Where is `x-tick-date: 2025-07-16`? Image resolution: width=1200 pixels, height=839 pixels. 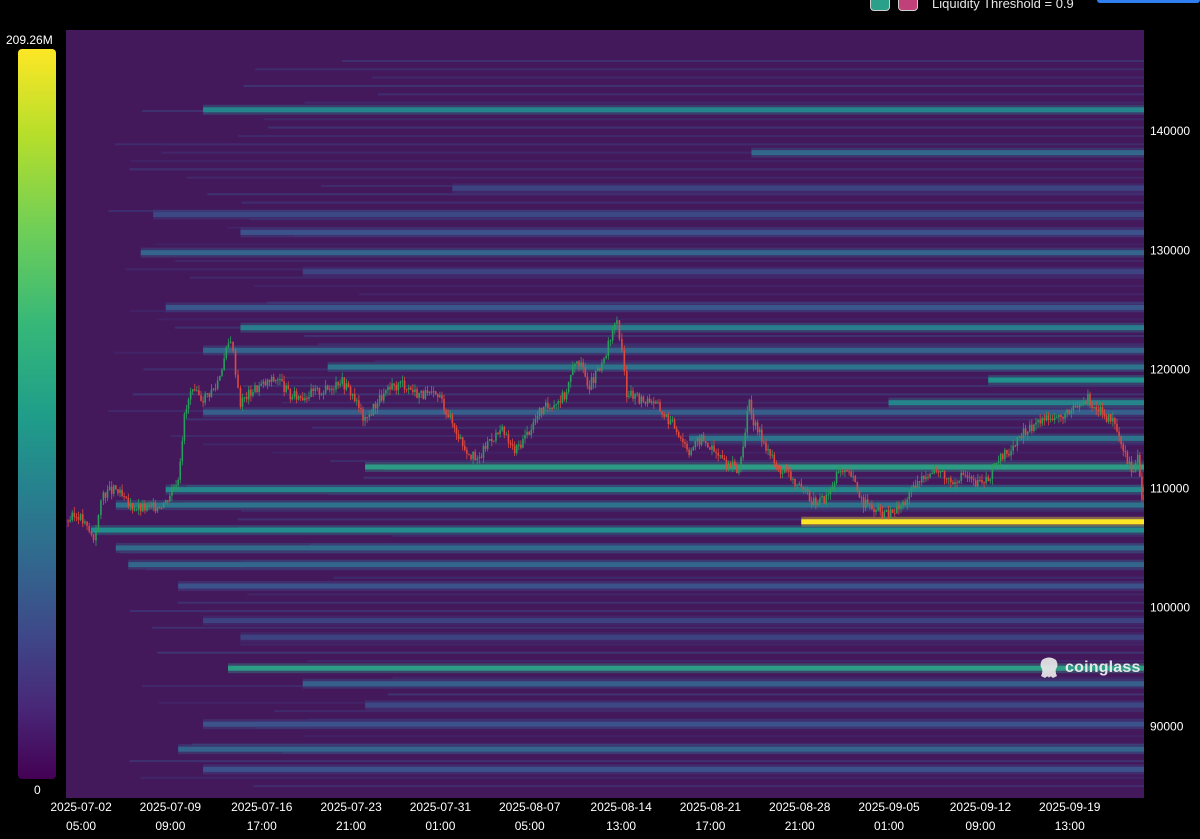 x-tick-date: 2025-07-16 is located at coordinates (262, 807).